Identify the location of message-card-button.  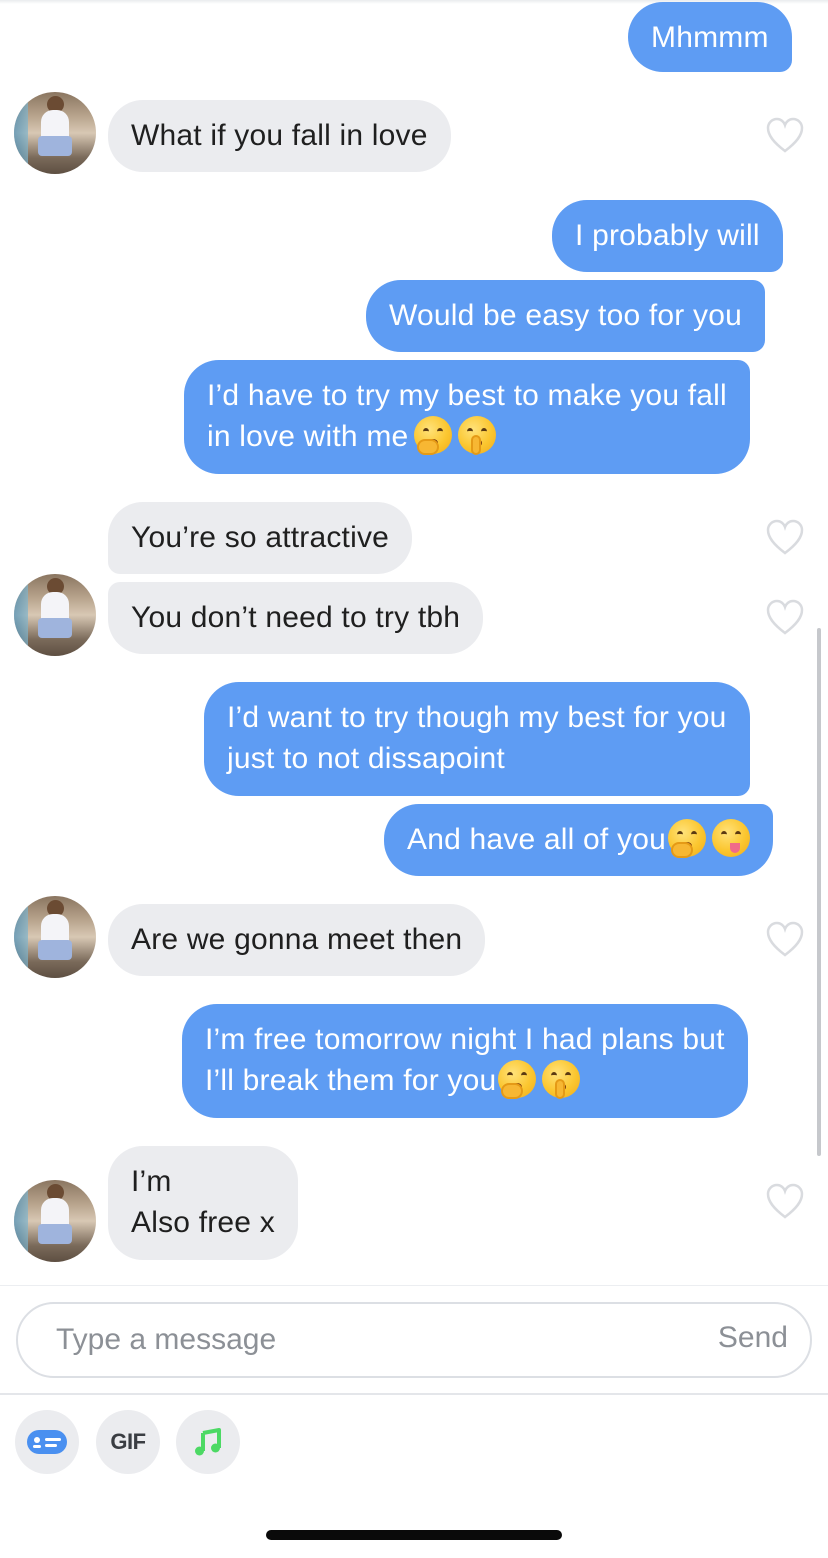
(47, 1442).